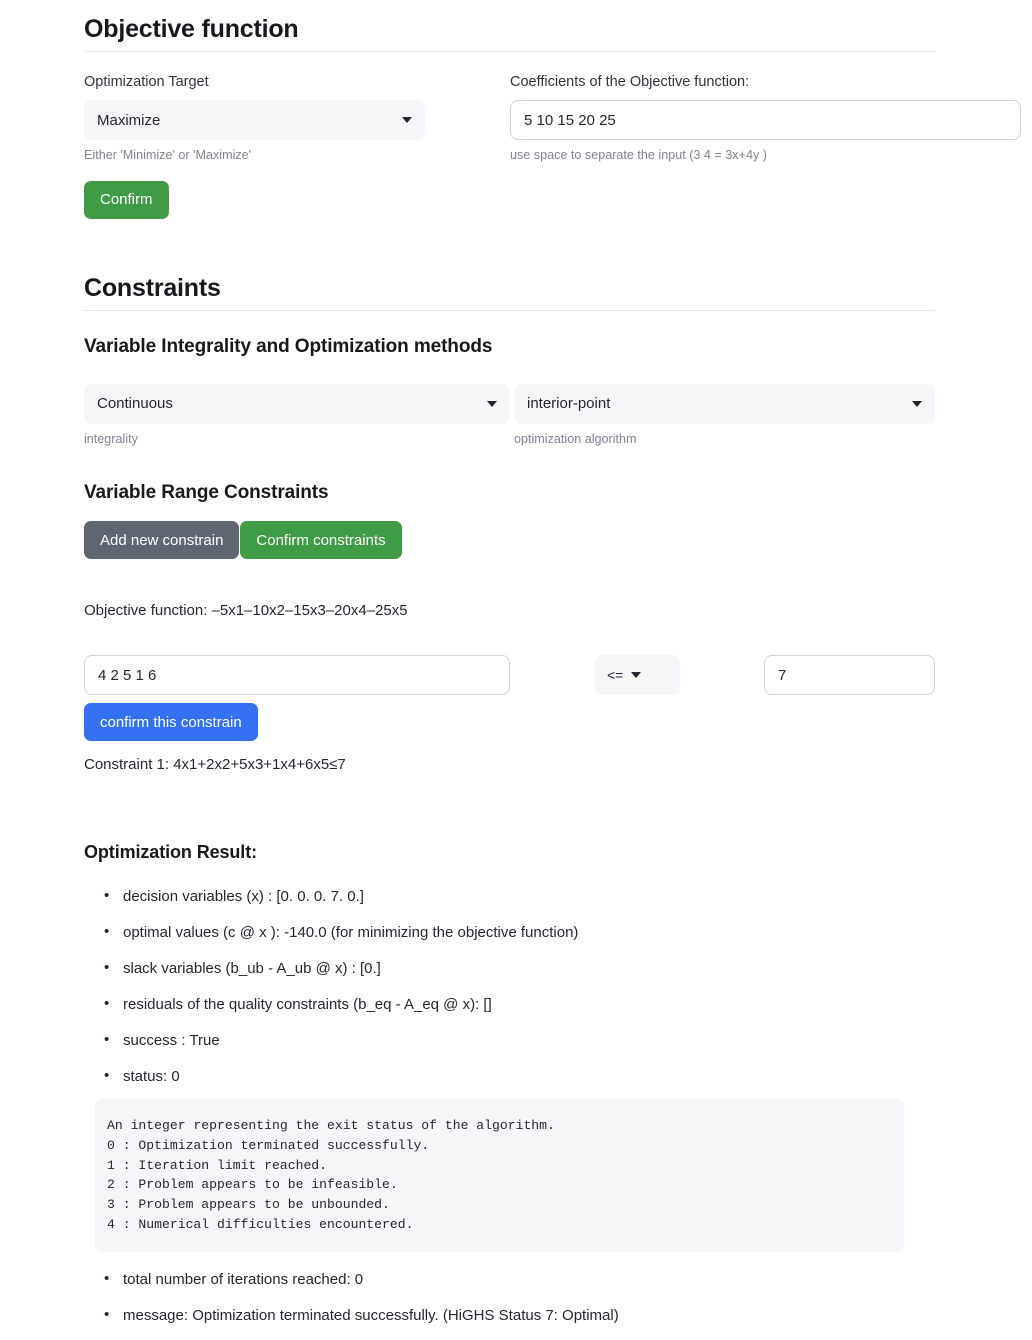 The width and height of the screenshot is (1032, 1340). Describe the element at coordinates (168, 155) in the screenshot. I see `optimization-target-hint: Either 'Minimize' or 'Maximize'` at that location.